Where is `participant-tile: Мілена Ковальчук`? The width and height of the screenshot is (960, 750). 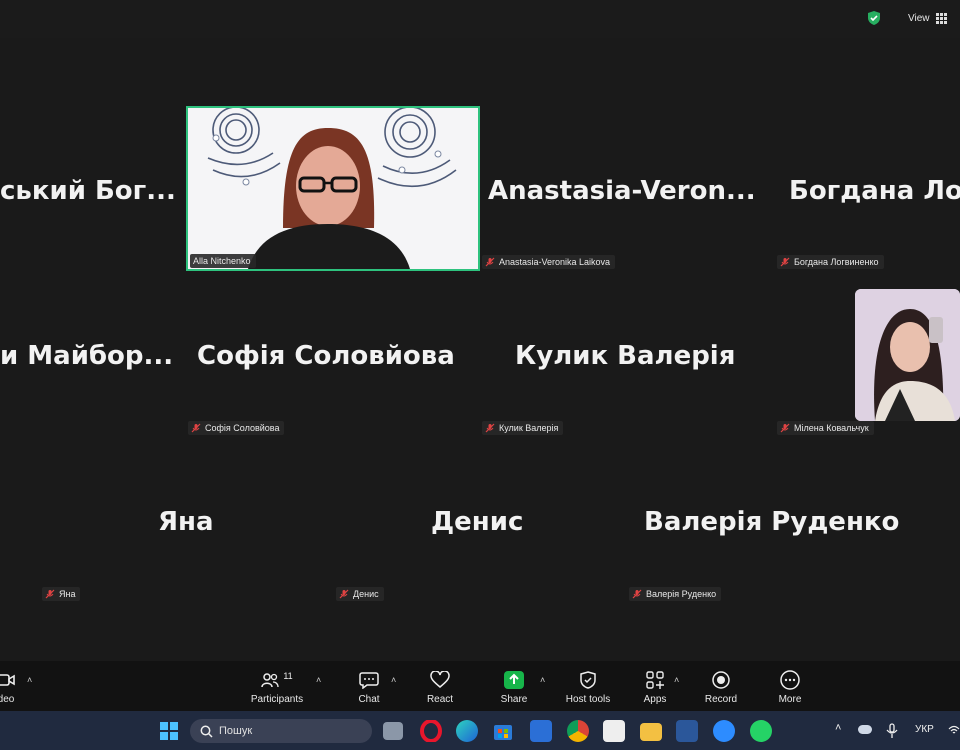
participant-tile: Мілена Ковальчук is located at coordinates (867, 356).